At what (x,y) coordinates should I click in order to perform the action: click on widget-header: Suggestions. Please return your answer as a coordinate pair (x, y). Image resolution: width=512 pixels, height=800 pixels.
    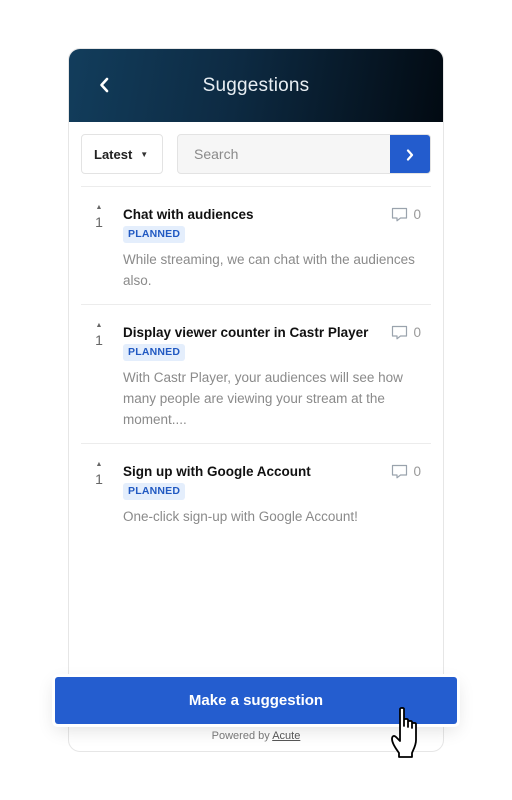
    Looking at the image, I should click on (256, 85).